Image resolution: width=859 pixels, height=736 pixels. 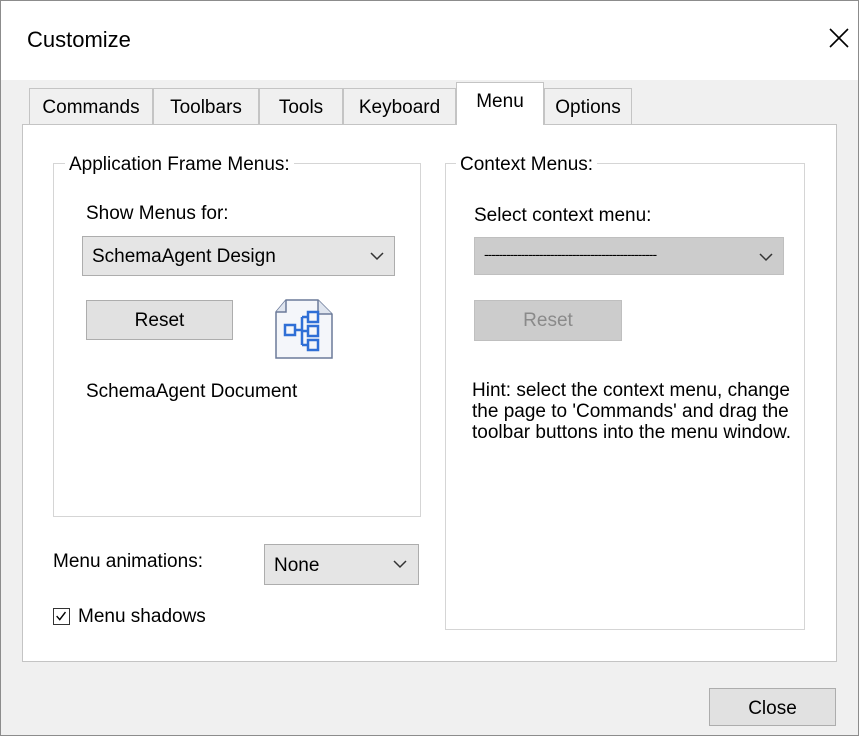 What do you see at coordinates (548, 320) in the screenshot?
I see `context-reset-button: Reset` at bounding box center [548, 320].